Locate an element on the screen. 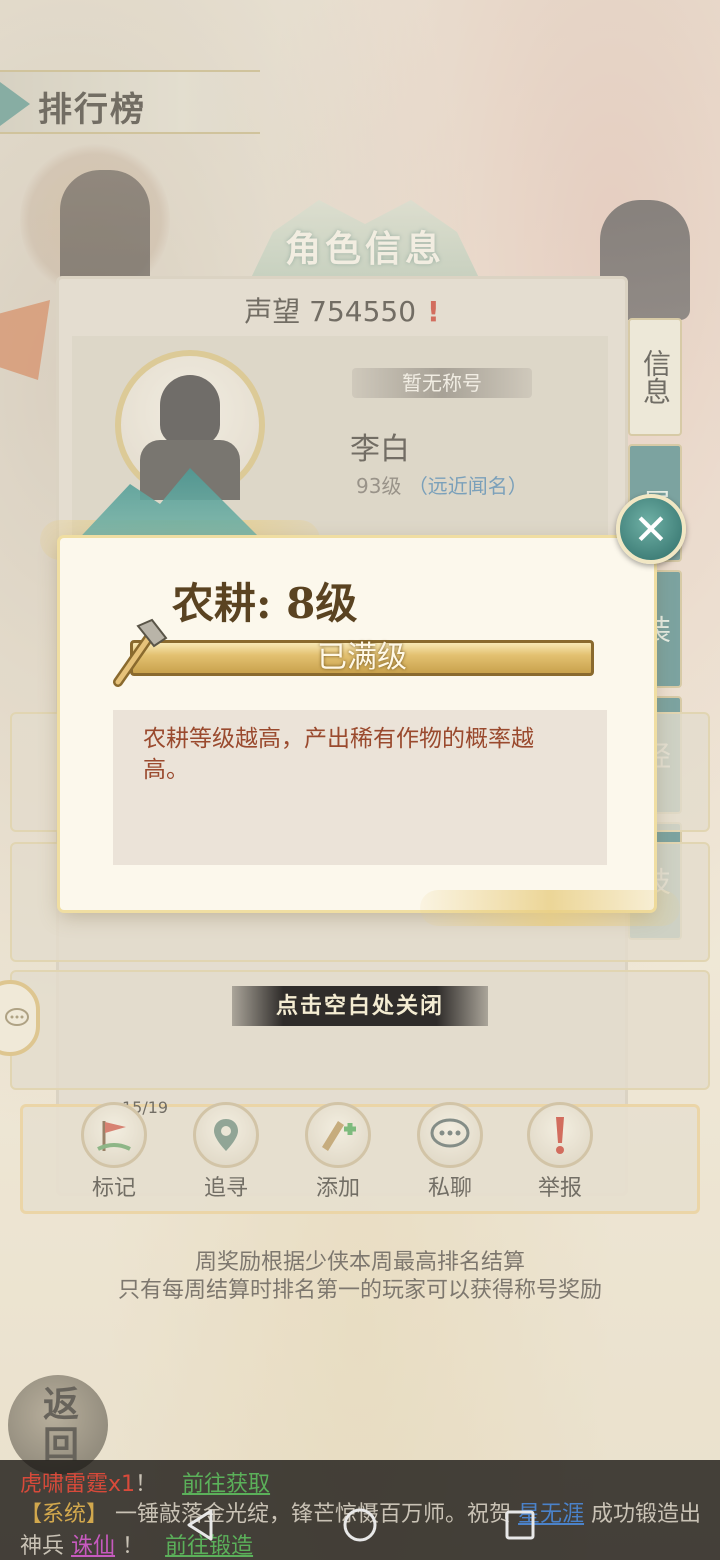 This screenshot has height=1560, width=720. skill-level-bar: 已满级 is located at coordinates (362, 658).